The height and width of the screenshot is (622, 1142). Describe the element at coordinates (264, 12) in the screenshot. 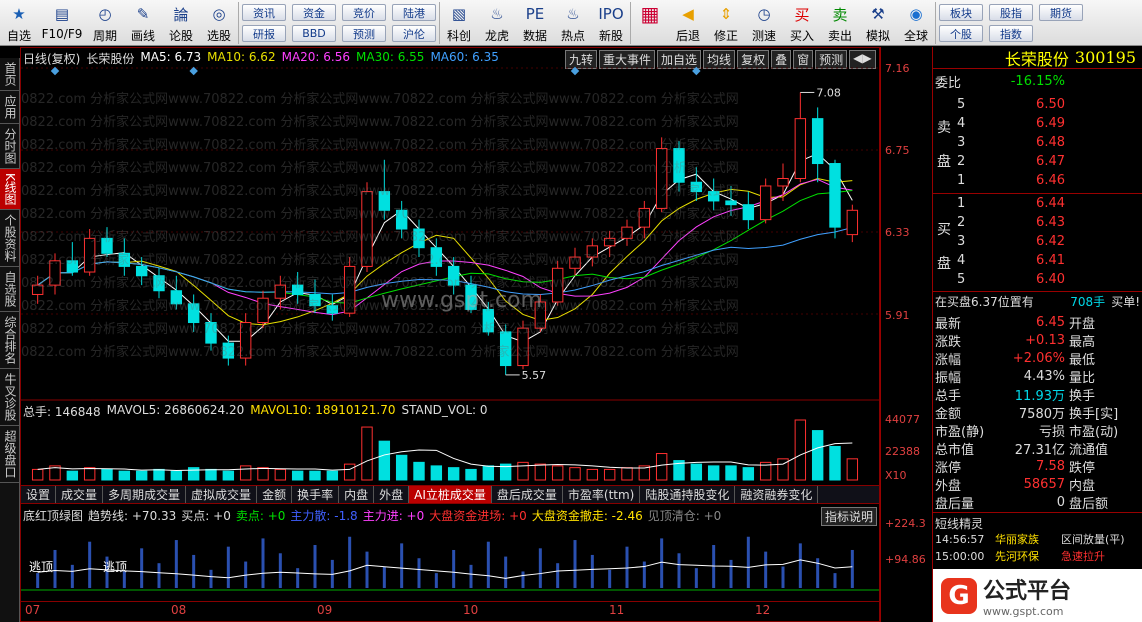

I see `toolbar-pill: 资讯` at that location.